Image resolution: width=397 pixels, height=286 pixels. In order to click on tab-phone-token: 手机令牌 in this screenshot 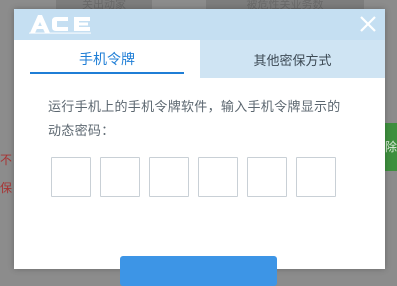, I will do `click(107, 59)`.